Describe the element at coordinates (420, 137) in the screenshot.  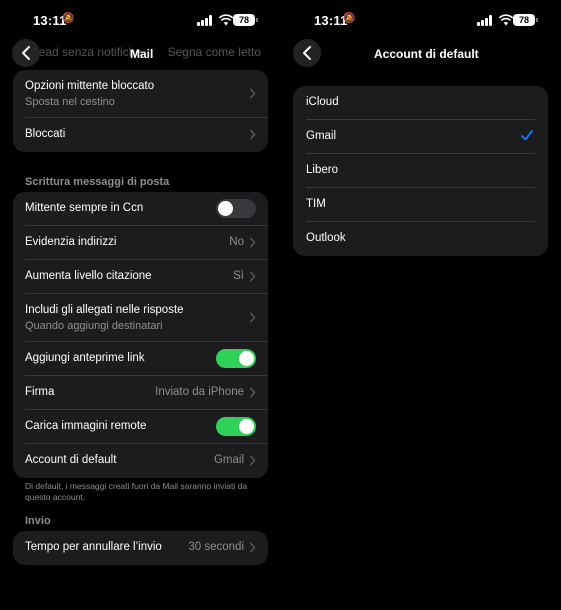
I see `account-option-gmail: Gmail` at that location.